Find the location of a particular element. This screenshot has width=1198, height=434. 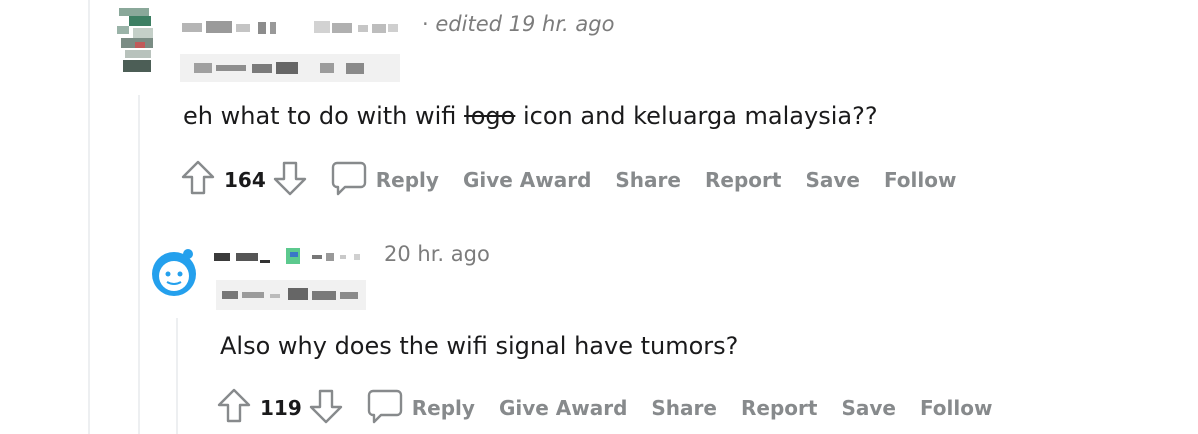

vote-score: 119 is located at coordinates (281, 408).